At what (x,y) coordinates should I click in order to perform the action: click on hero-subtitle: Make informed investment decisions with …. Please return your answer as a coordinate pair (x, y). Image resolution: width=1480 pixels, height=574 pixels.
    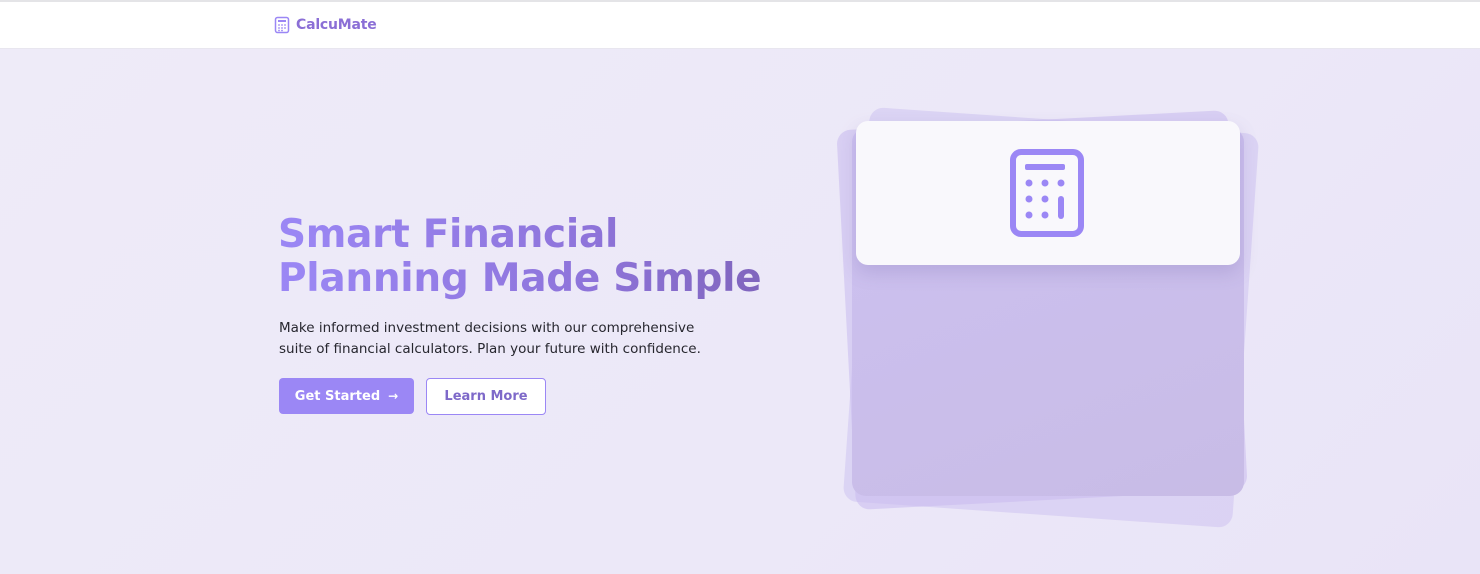
    Looking at the image, I should click on (490, 338).